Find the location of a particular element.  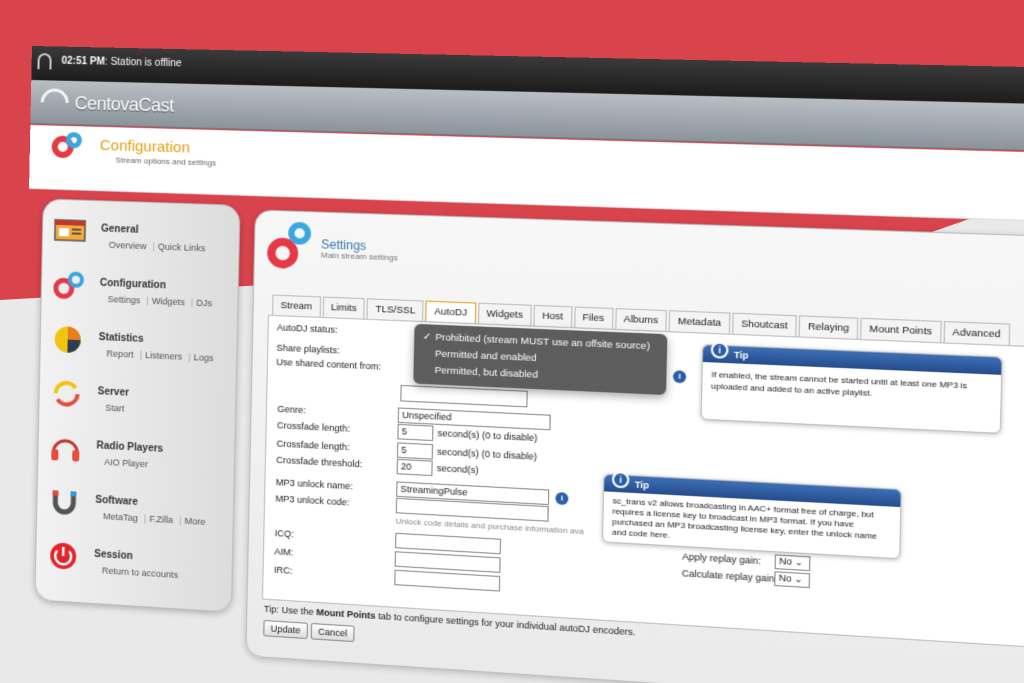

link-logs: Logs is located at coordinates (204, 357).